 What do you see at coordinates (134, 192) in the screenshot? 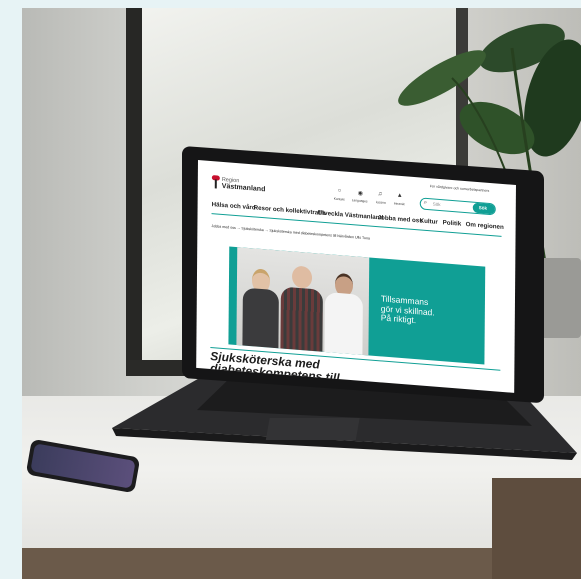
I see `window-frame-left` at bounding box center [134, 192].